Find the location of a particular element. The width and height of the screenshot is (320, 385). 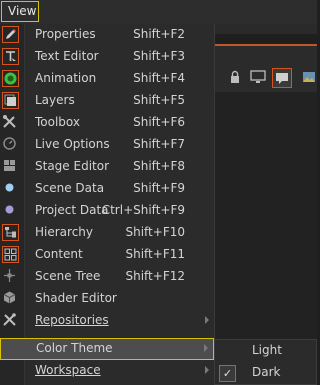

comment-icon is located at coordinates (282, 78).